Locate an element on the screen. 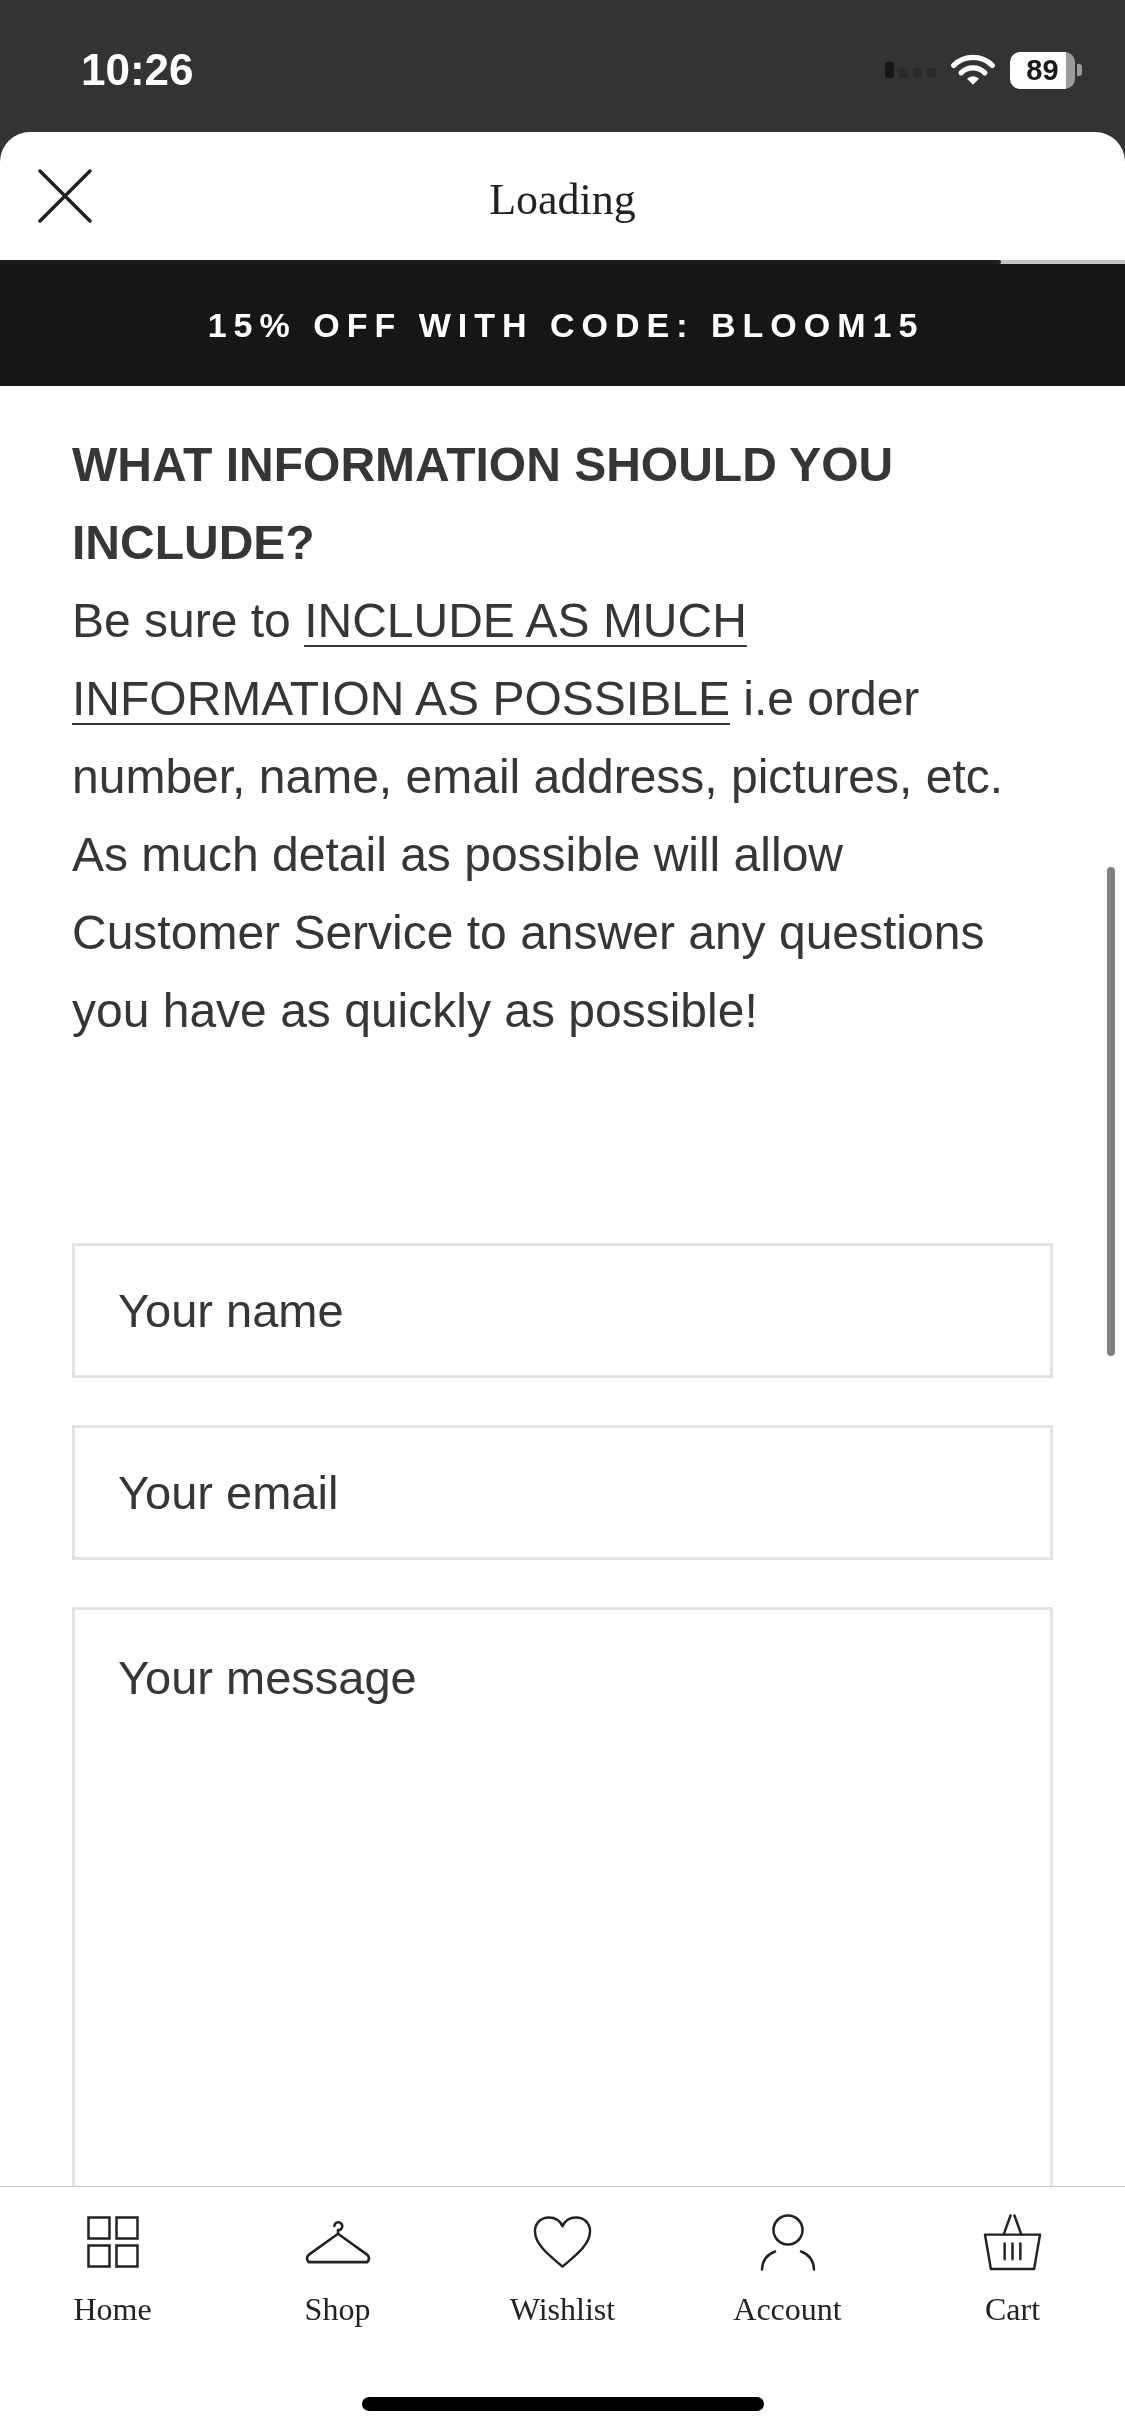 The width and height of the screenshot is (1125, 2436). battery-indicator: 89 is located at coordinates (1046, 70).